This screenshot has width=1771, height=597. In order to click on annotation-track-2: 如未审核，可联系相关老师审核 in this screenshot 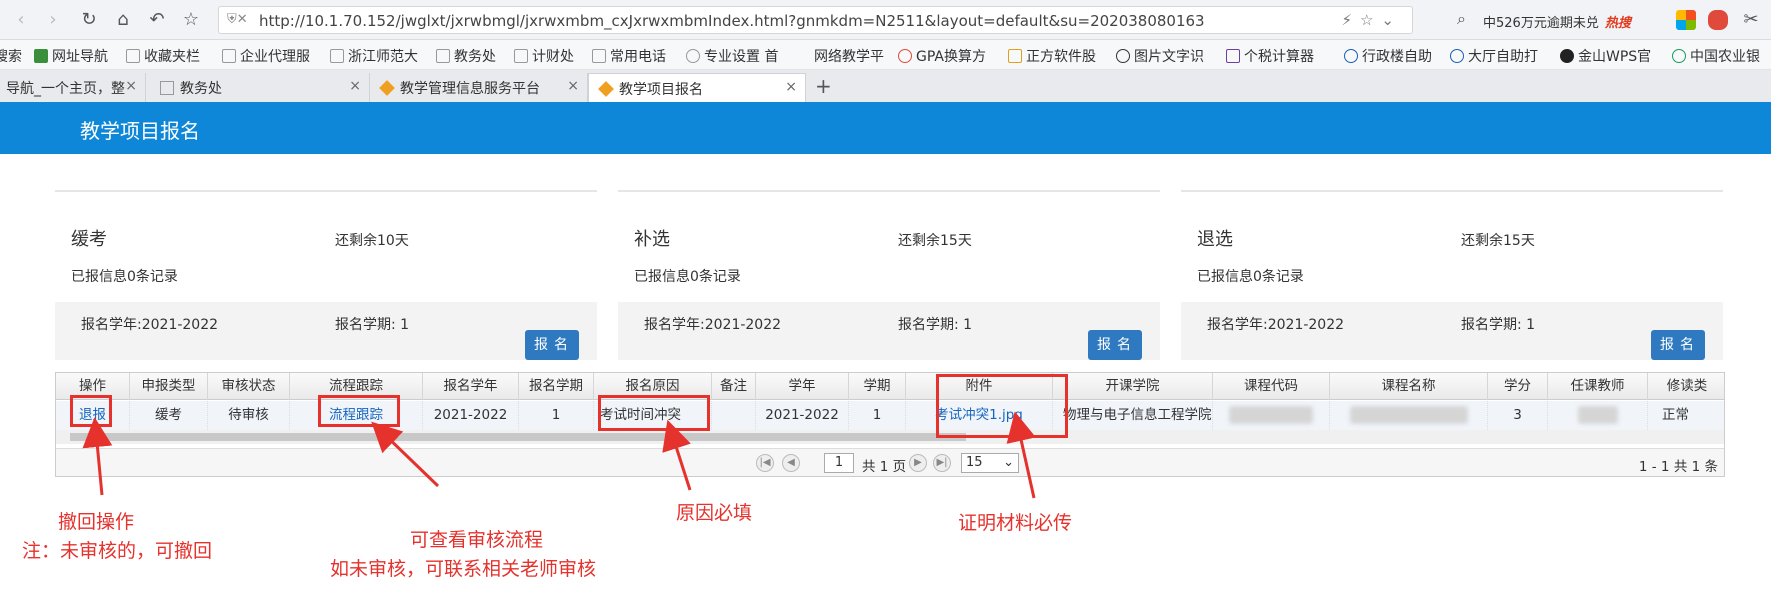, I will do `click(463, 569)`.